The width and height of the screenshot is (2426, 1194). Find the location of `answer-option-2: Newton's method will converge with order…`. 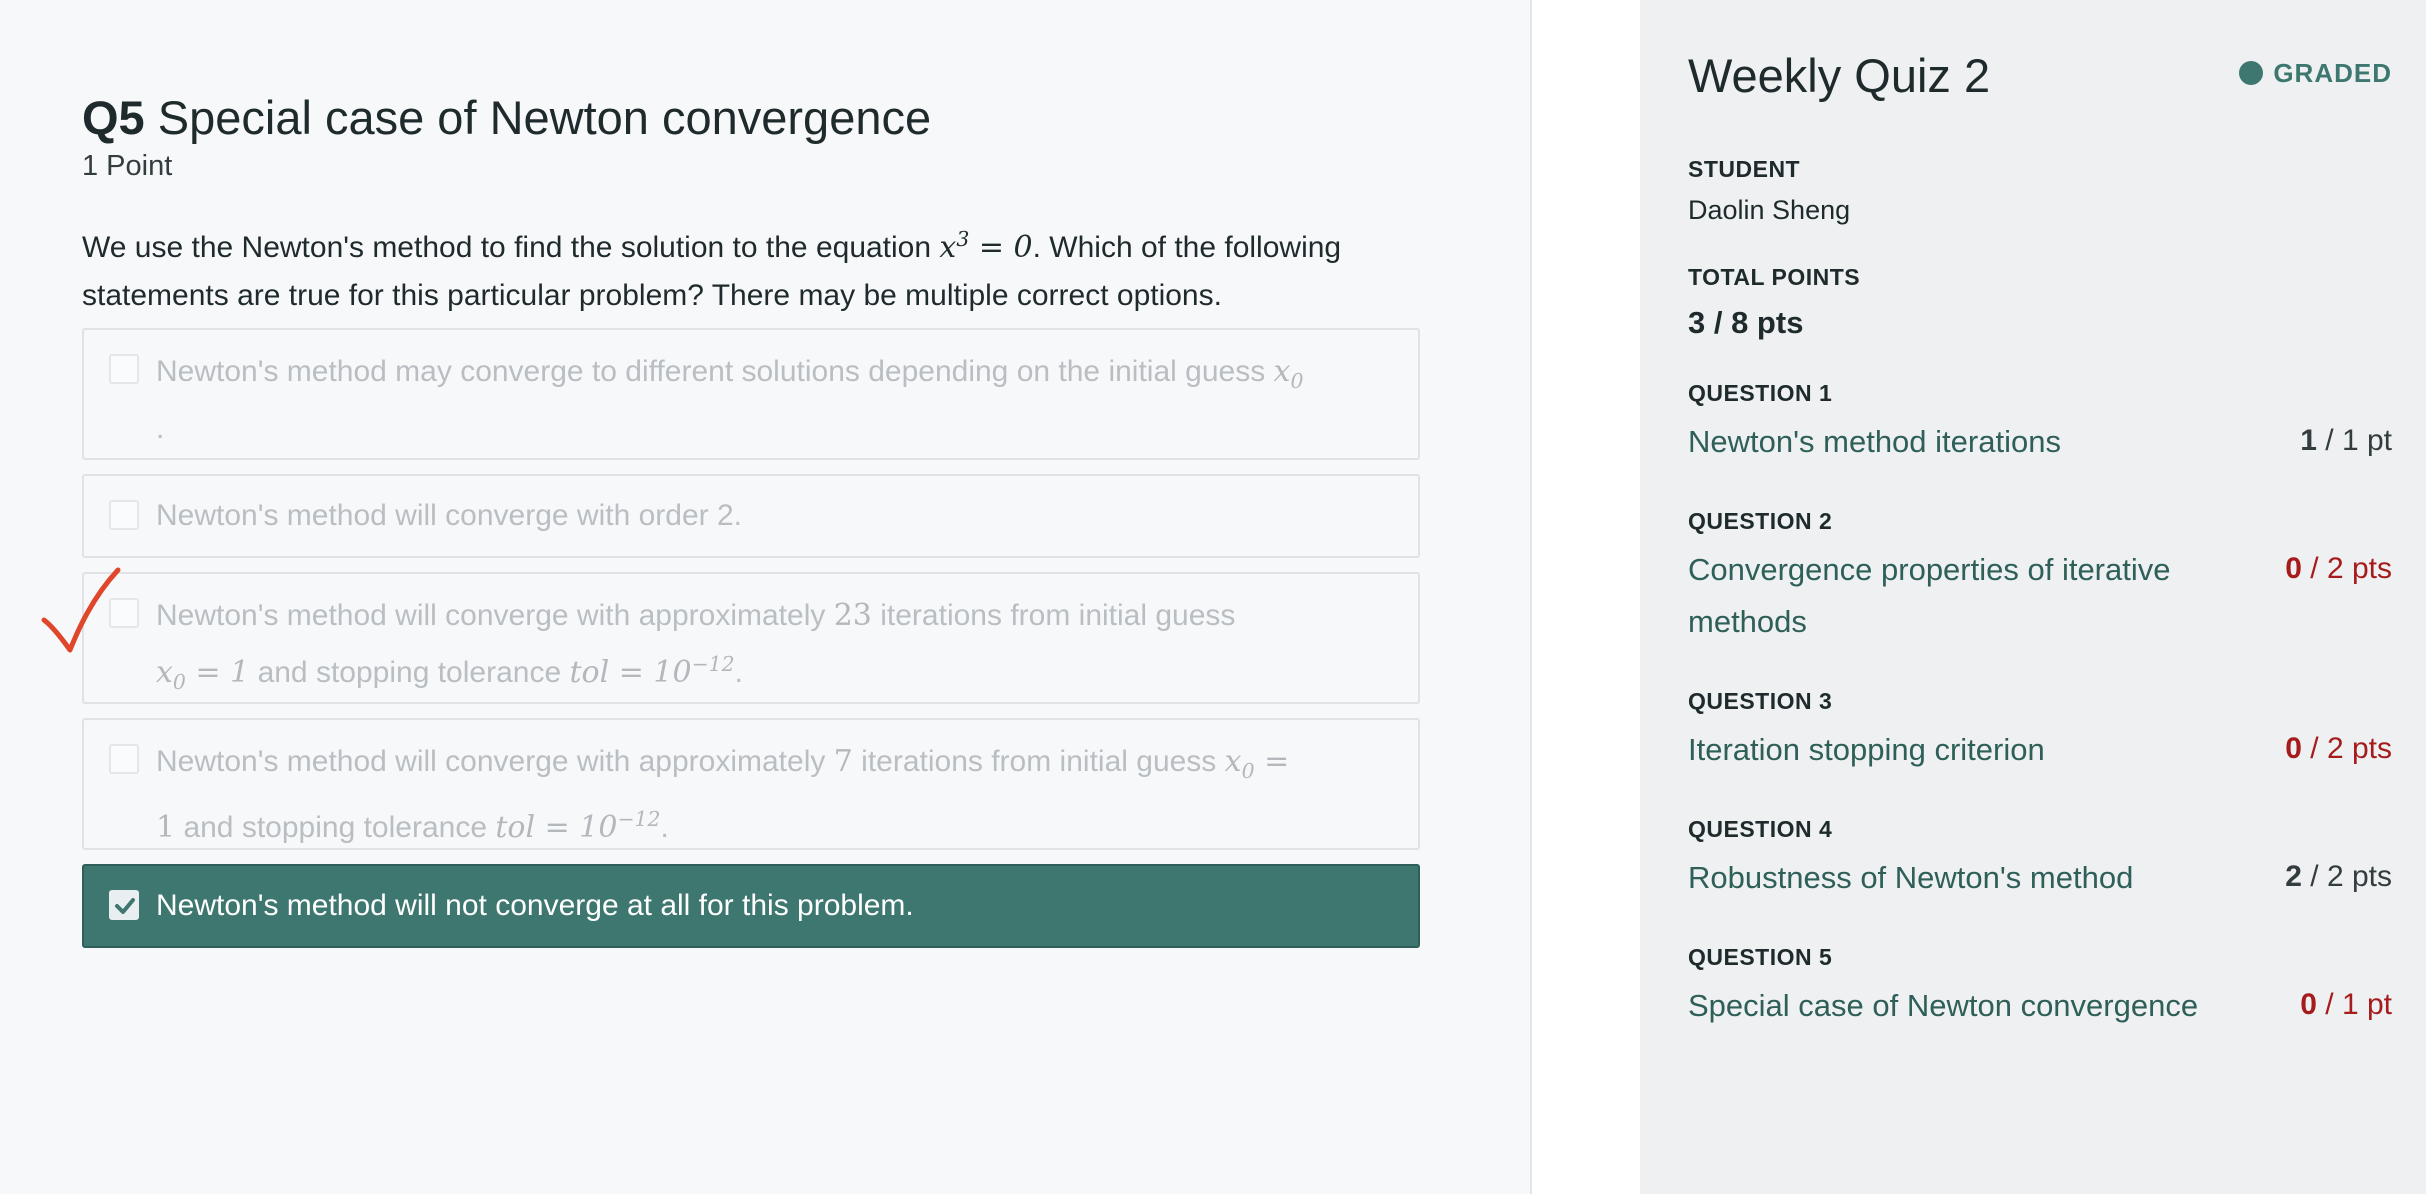

answer-option-2: Newton's method will converge with order… is located at coordinates (751, 516).